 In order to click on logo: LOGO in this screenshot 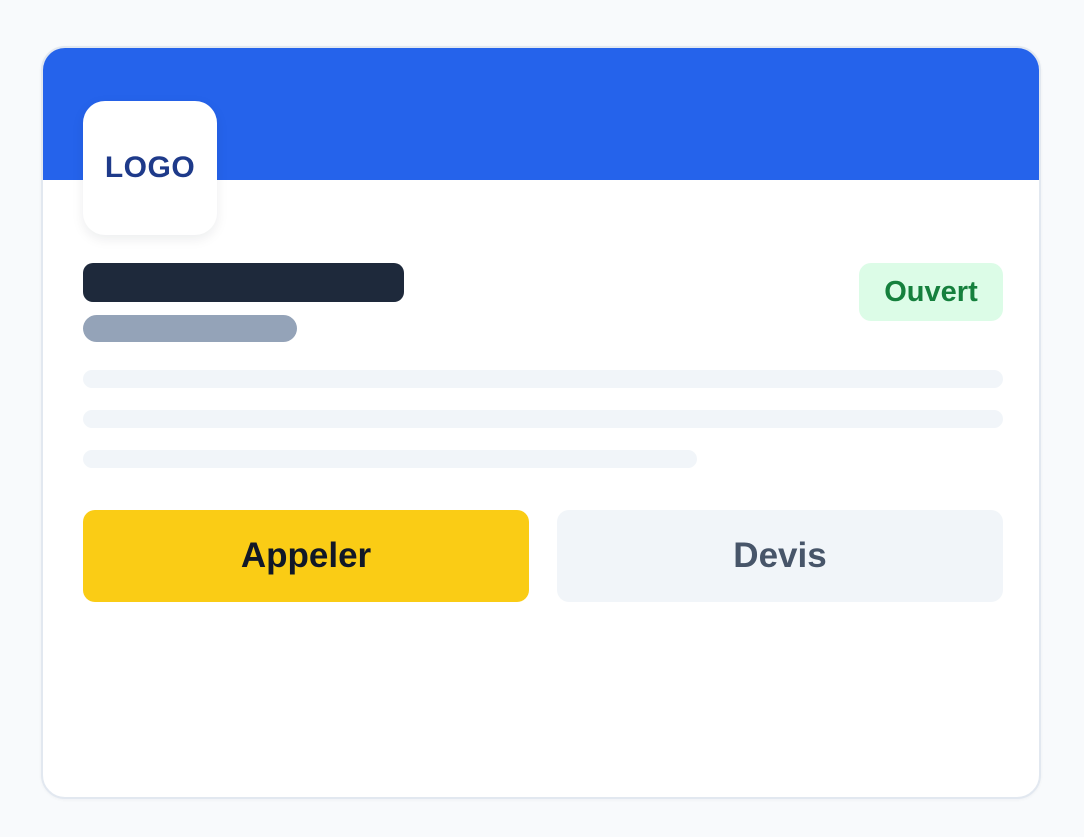, I will do `click(150, 168)`.